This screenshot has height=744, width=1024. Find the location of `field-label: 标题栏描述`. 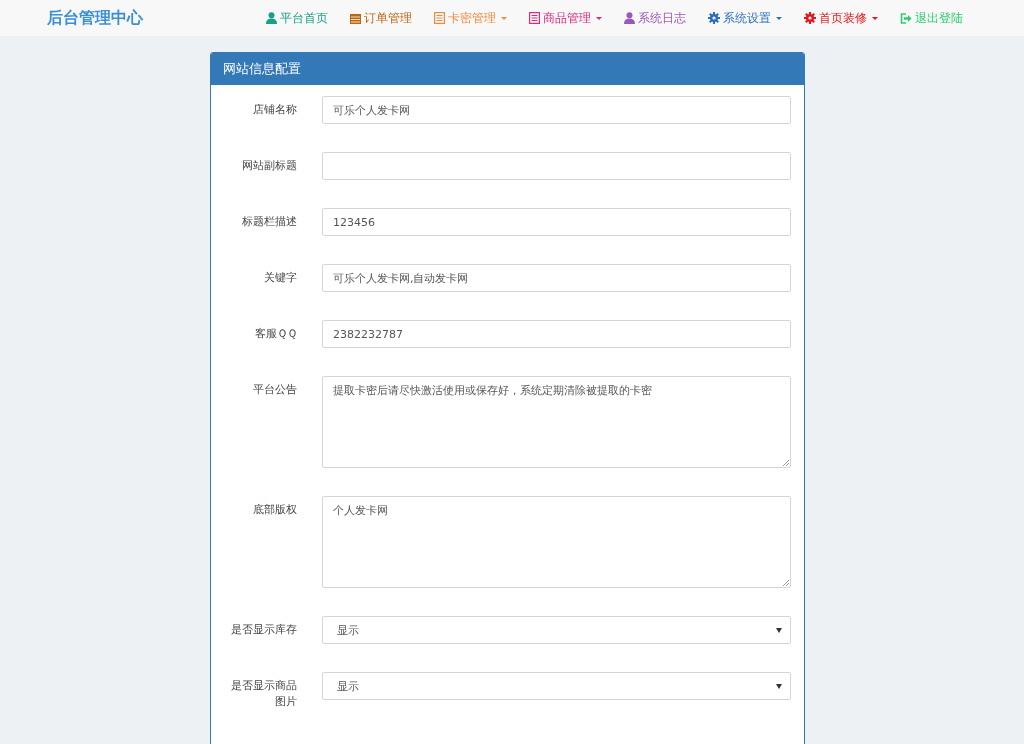

field-label: 标题栏描述 is located at coordinates (269, 222).